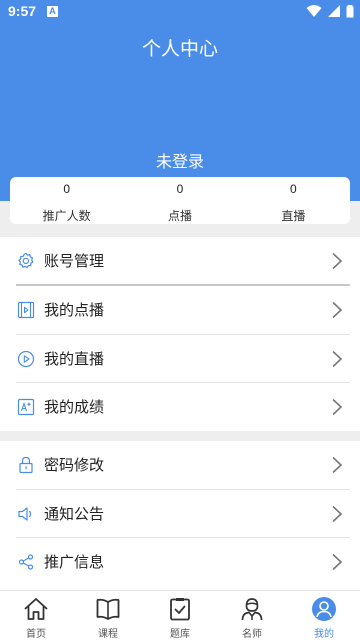 This screenshot has width=360, height=640. What do you see at coordinates (293, 216) in the screenshot?
I see `stat-label: 直播` at bounding box center [293, 216].